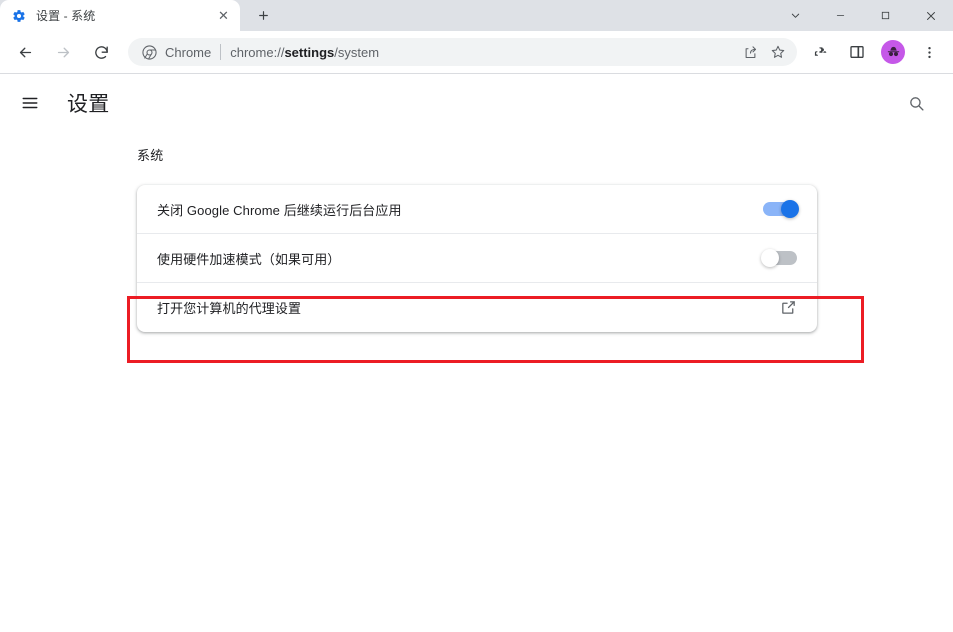 Image resolution: width=953 pixels, height=632 pixels. I want to click on search-icon, so click(916, 103).